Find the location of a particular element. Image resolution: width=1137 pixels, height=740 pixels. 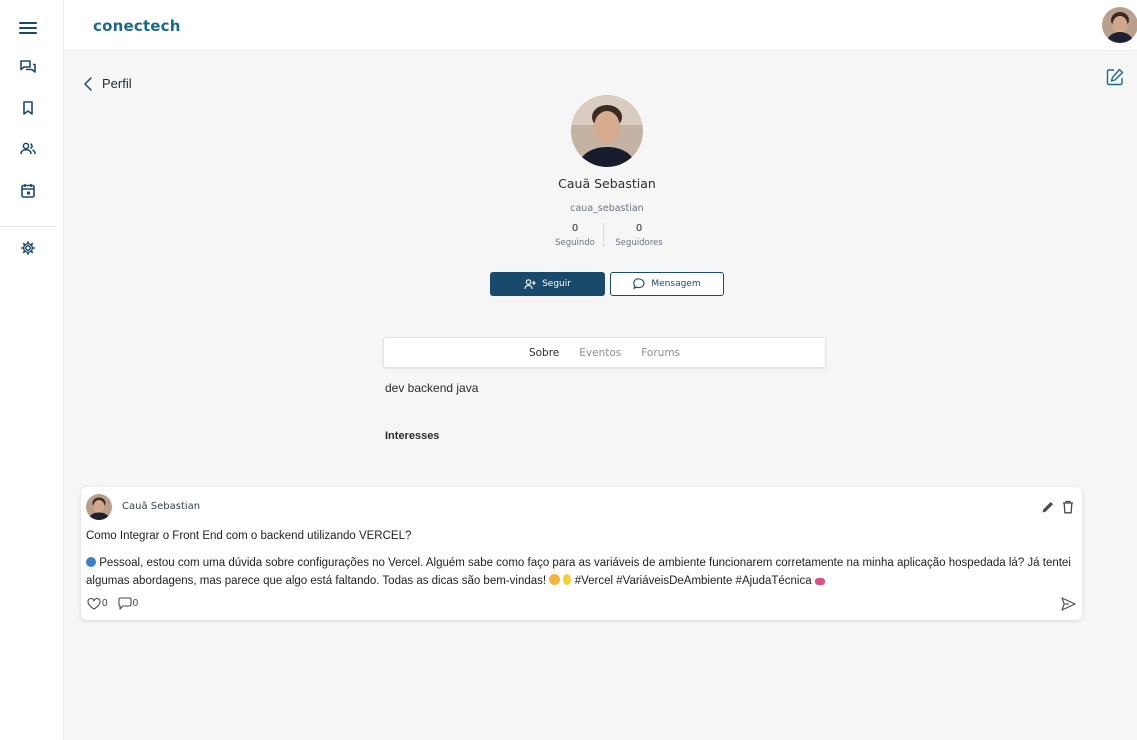

followers-stat: 0 Seguidores is located at coordinates (639, 235).